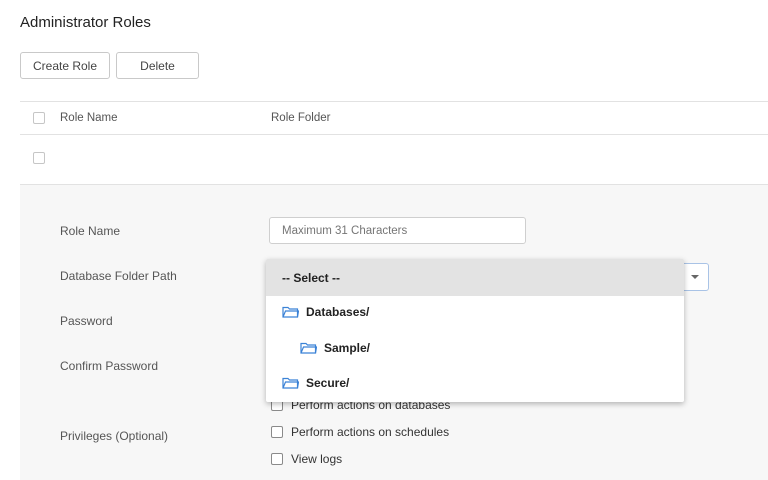 The image size is (768, 480). What do you see at coordinates (397, 230) in the screenshot?
I see `role-name-input` at bounding box center [397, 230].